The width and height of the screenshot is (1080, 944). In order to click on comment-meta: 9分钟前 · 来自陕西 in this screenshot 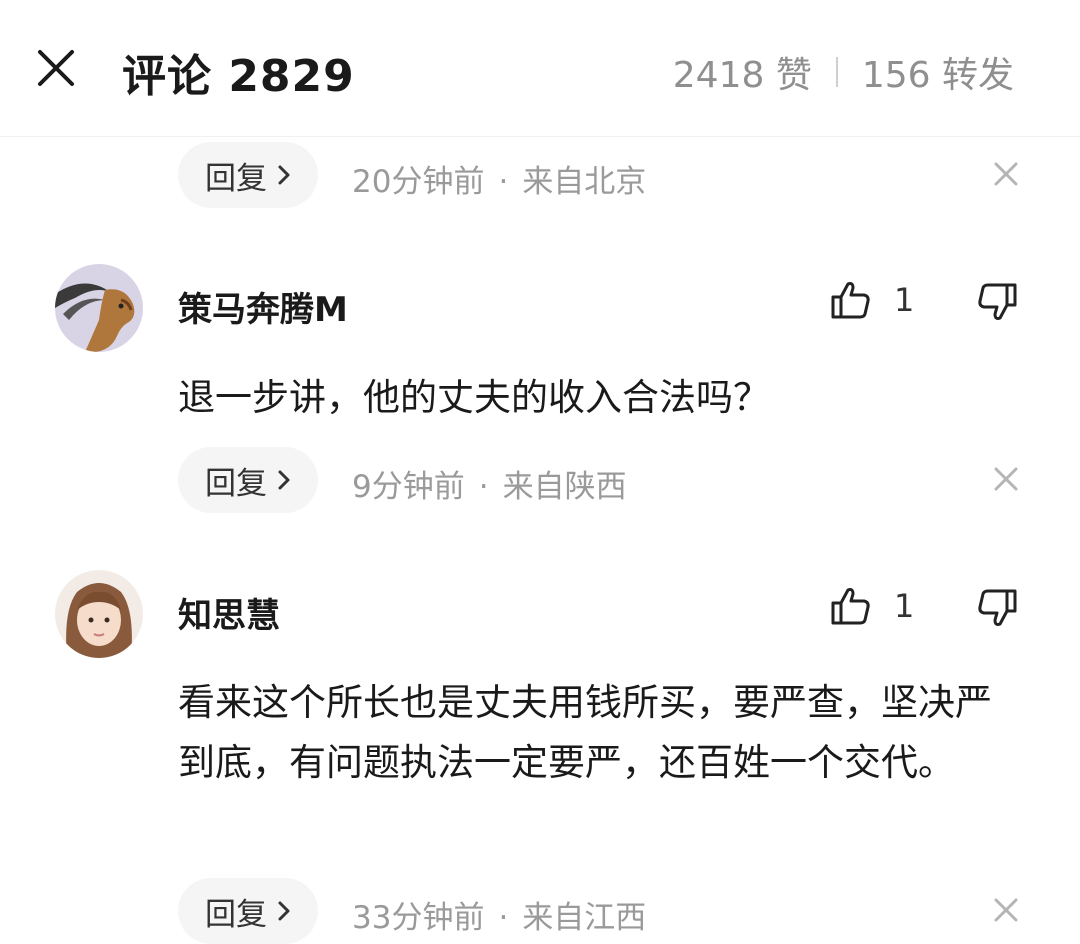, I will do `click(489, 483)`.